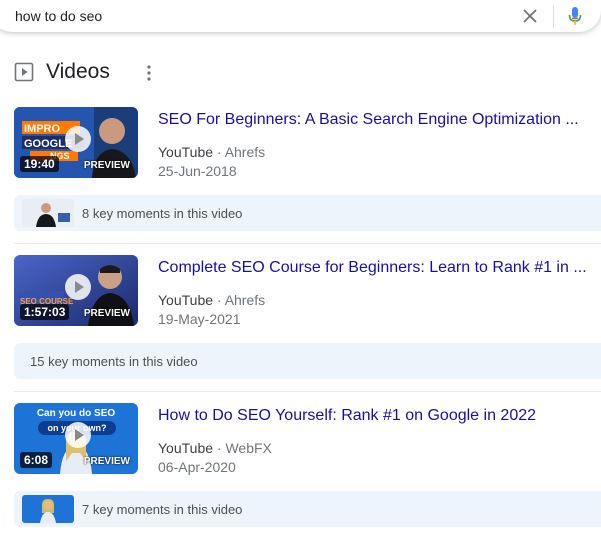 This screenshot has height=540, width=601. What do you see at coordinates (114, 73) in the screenshot?
I see `videos-section-header: Videos` at bounding box center [114, 73].